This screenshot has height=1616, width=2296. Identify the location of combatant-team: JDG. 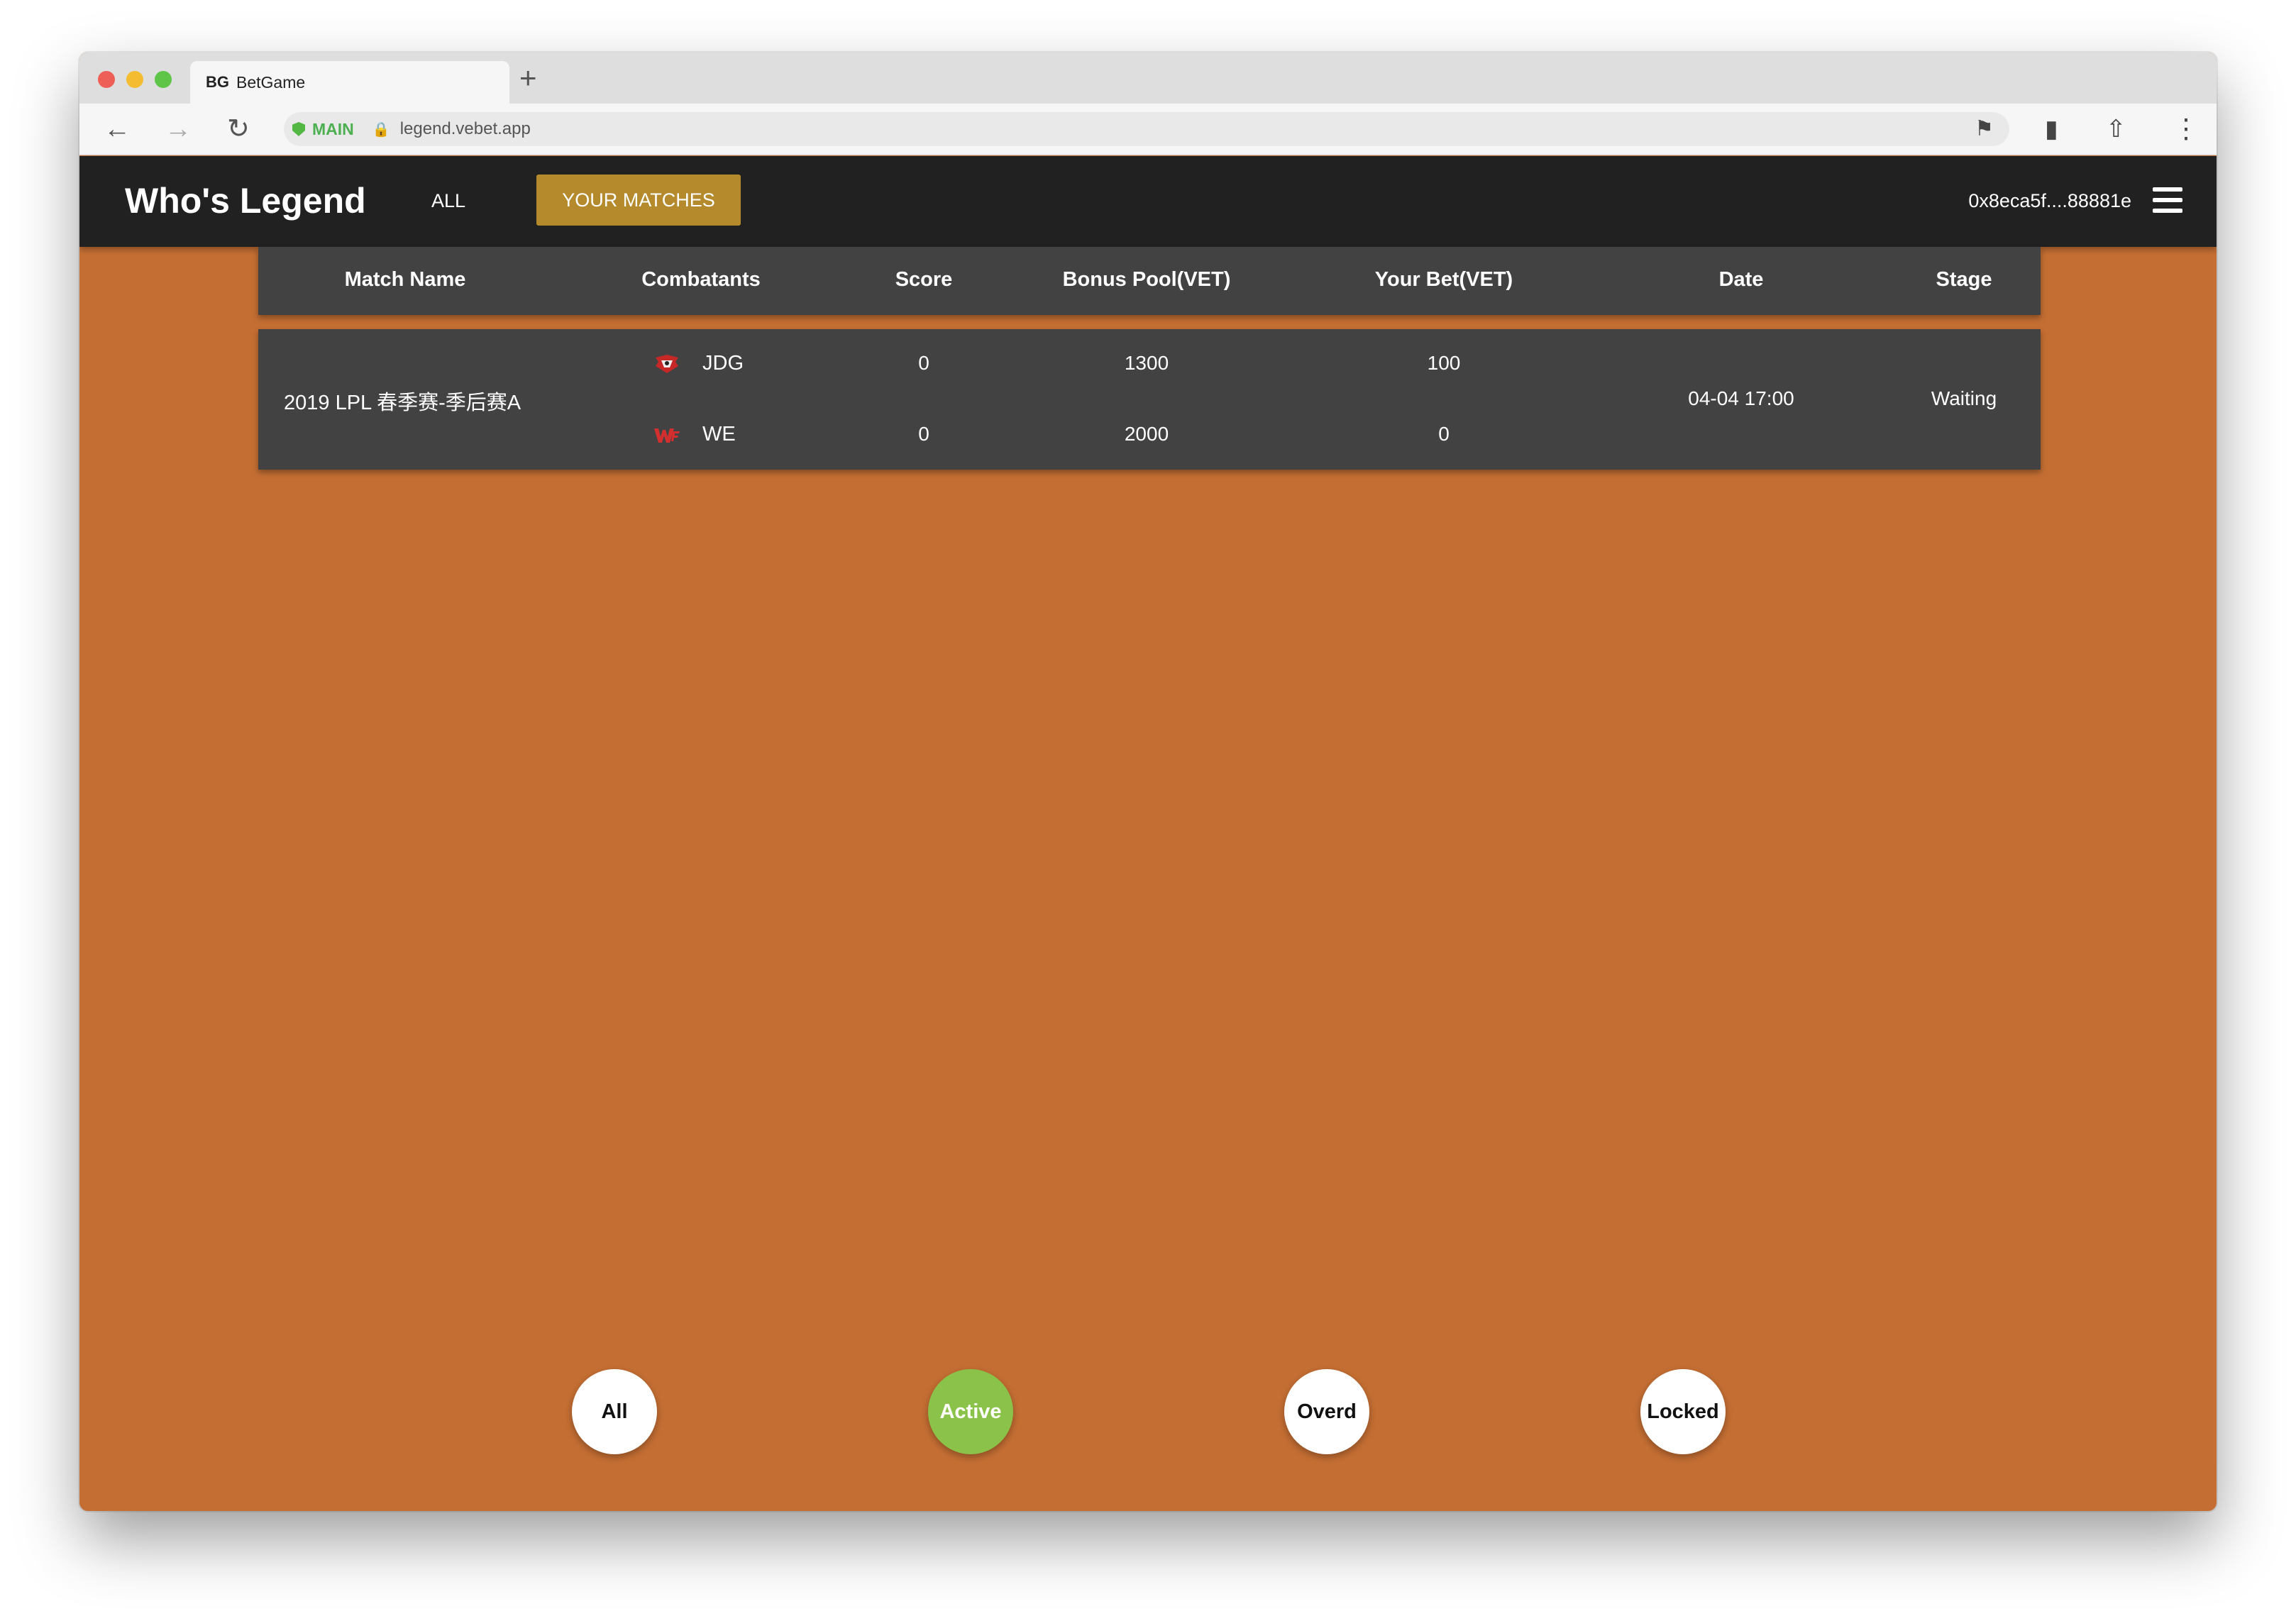
(699, 363).